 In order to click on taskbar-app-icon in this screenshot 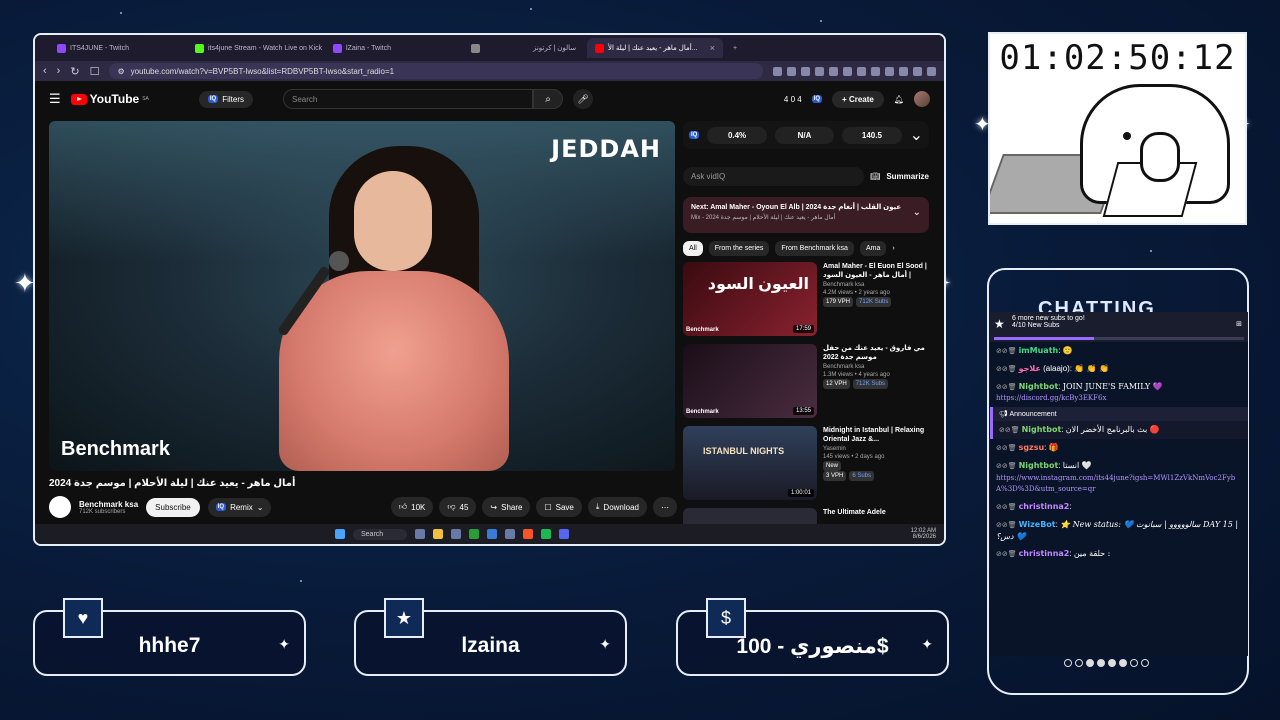, I will do `click(510, 534)`.